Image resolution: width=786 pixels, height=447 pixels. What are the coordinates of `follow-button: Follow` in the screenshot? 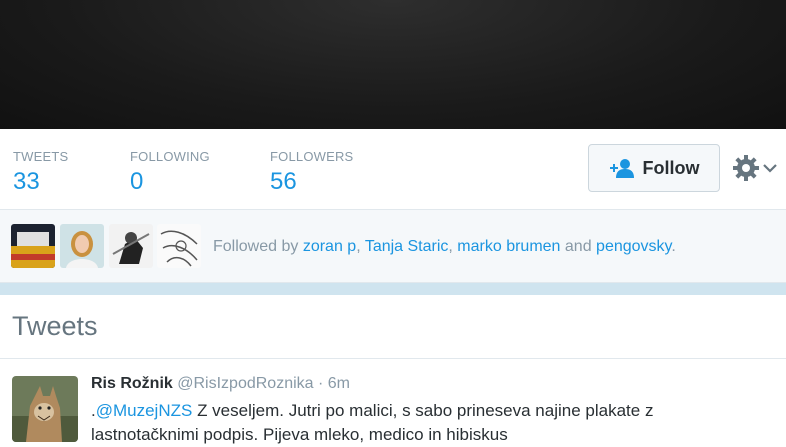 It's located at (654, 168).